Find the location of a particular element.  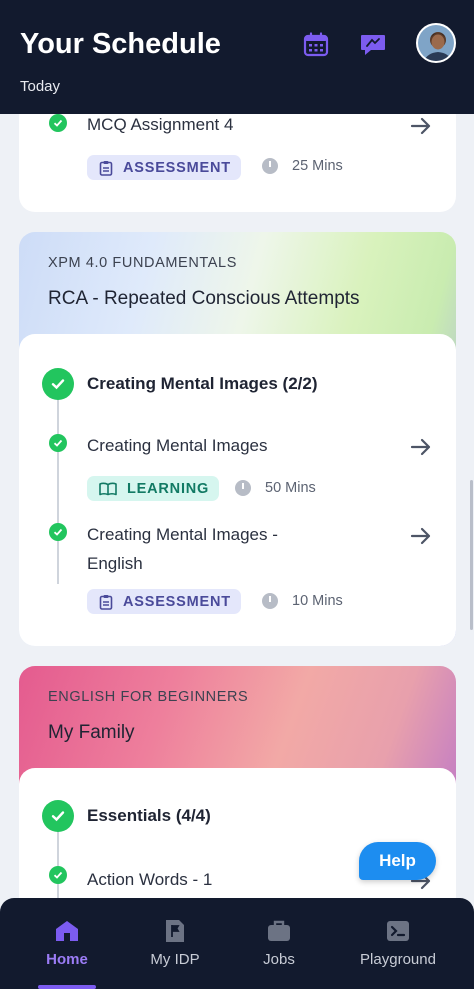

briefcase-icon is located at coordinates (279, 931).